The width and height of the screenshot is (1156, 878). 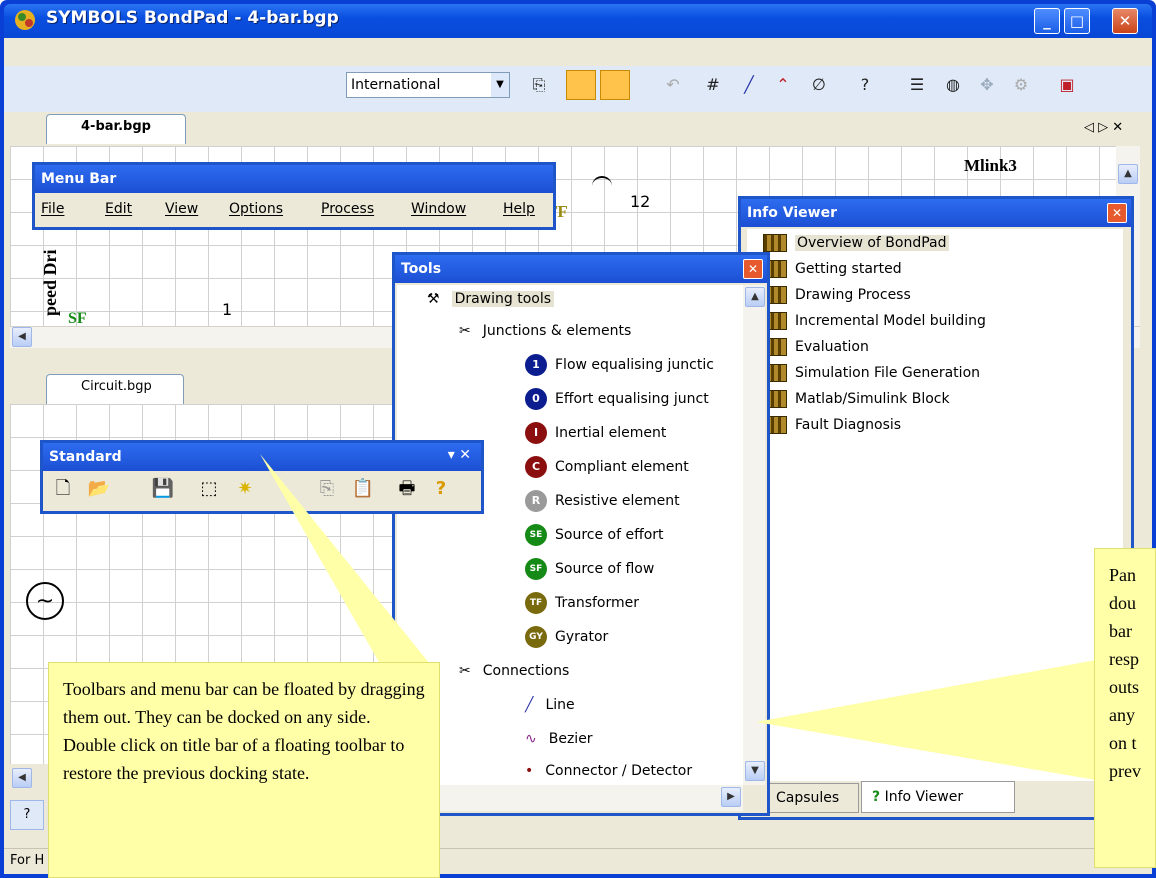 What do you see at coordinates (459, 455) in the screenshot?
I see `standard-toolbar-controls: ▾ ✕` at bounding box center [459, 455].